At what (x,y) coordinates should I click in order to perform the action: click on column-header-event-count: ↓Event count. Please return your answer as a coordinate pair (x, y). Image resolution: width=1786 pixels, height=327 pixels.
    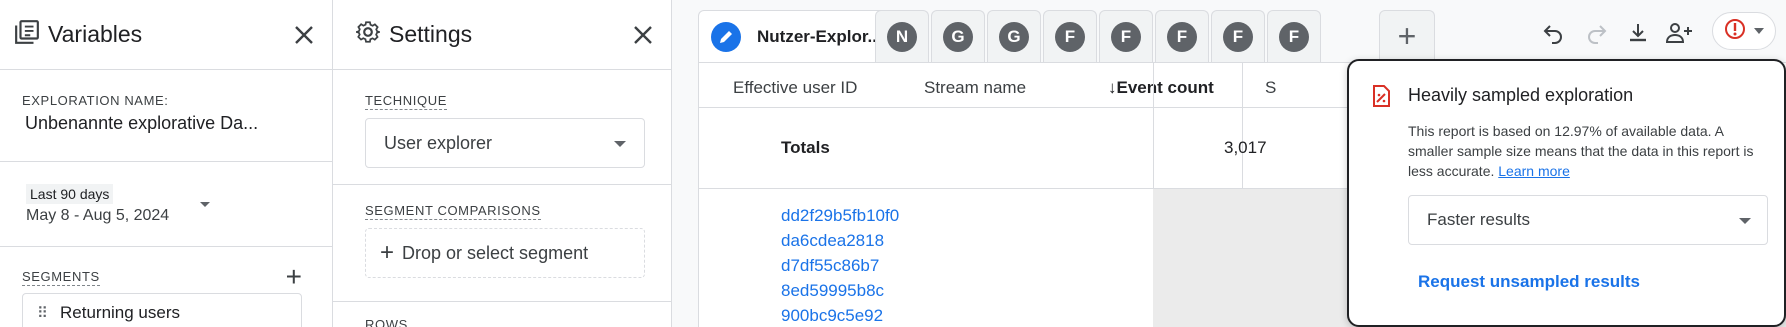
    Looking at the image, I should click on (1161, 88).